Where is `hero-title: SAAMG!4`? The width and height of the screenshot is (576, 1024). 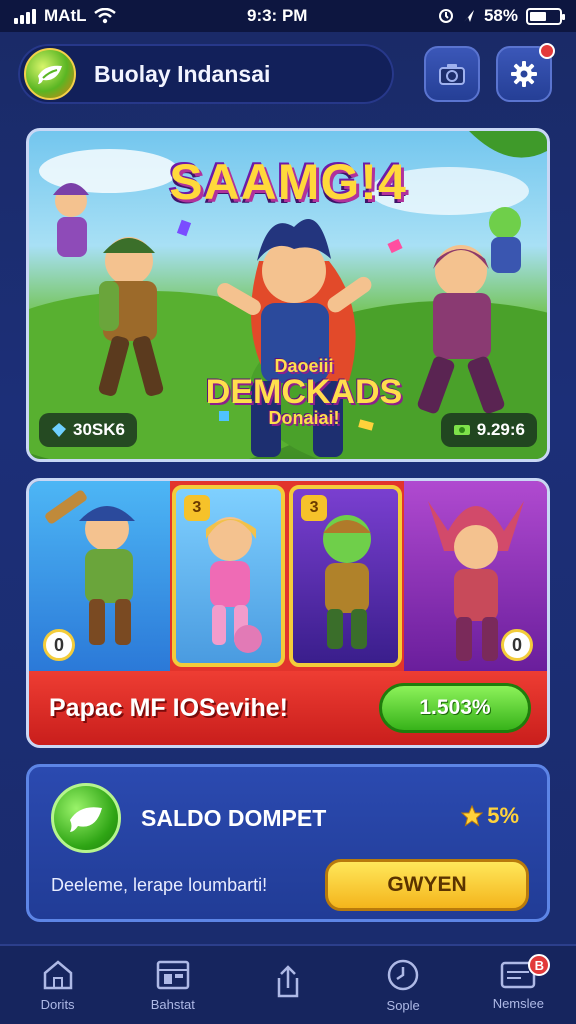
hero-title: SAAMG!4 is located at coordinates (288, 182).